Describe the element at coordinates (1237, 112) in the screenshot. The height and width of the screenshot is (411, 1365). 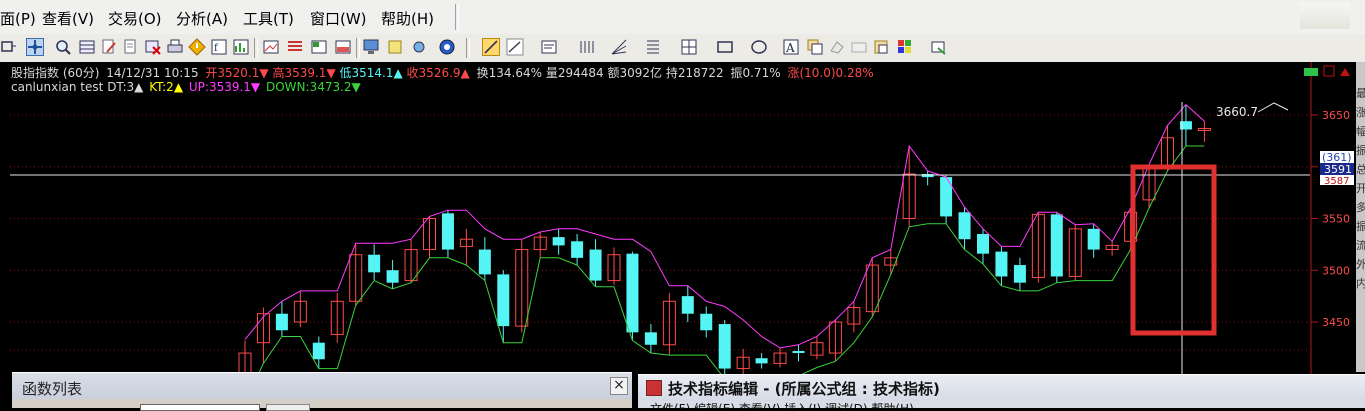
I see `peak-price-label: 3660.7` at that location.